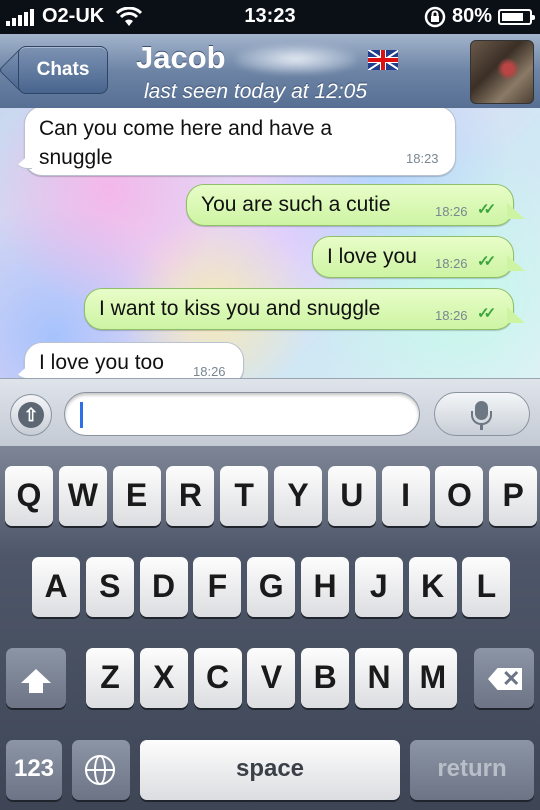 Image resolution: width=540 pixels, height=810 pixels. I want to click on attach-icon: ⇧, so click(31, 415).